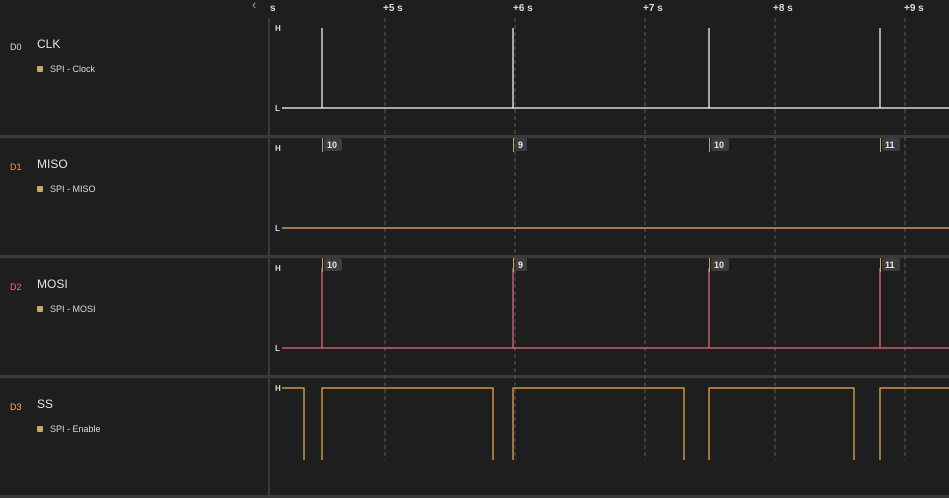 The width and height of the screenshot is (949, 498). I want to click on channel-label-panel: D2 MOSI SPI - MOSI, so click(135, 316).